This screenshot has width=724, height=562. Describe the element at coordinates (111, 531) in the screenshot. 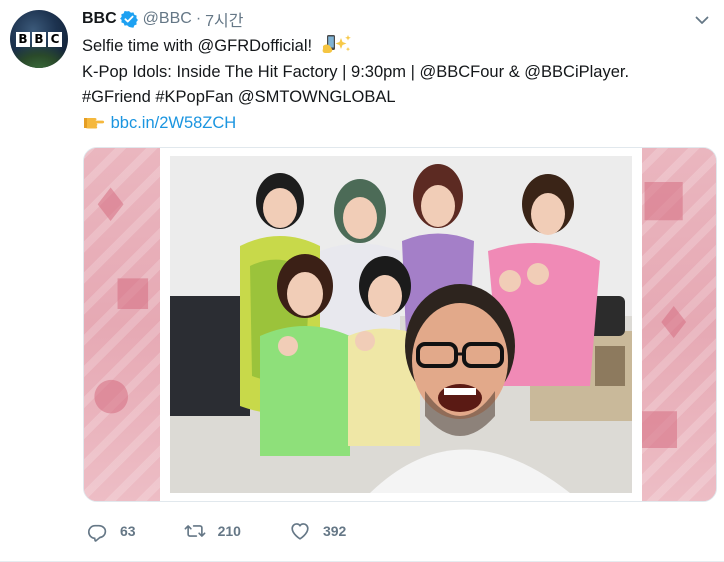

I see `reply-button: 63` at that location.